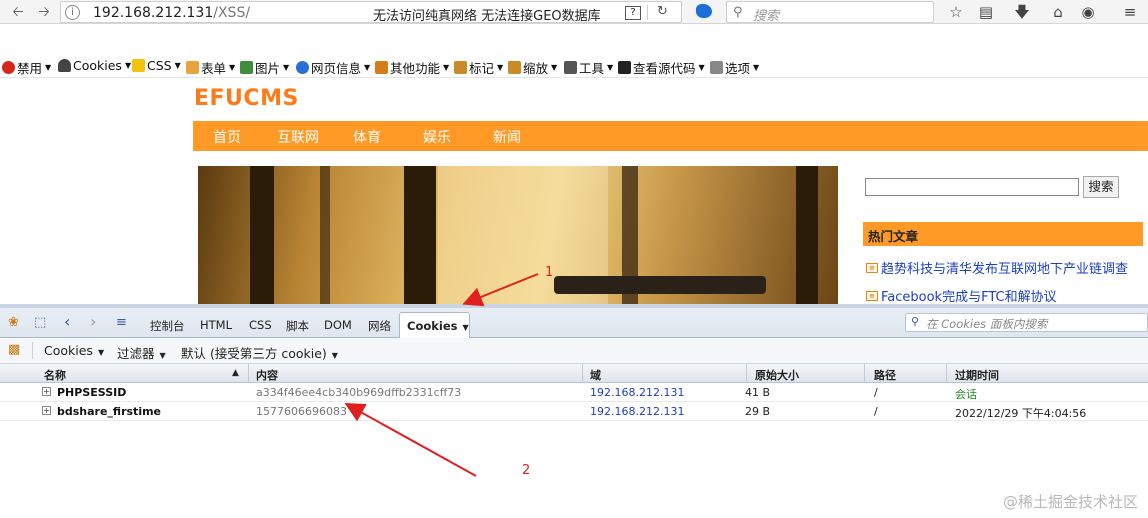 This screenshot has height=518, width=1148. What do you see at coordinates (1070, 502) in the screenshot?
I see `watermark: @稀土掘金技术社区` at bounding box center [1070, 502].